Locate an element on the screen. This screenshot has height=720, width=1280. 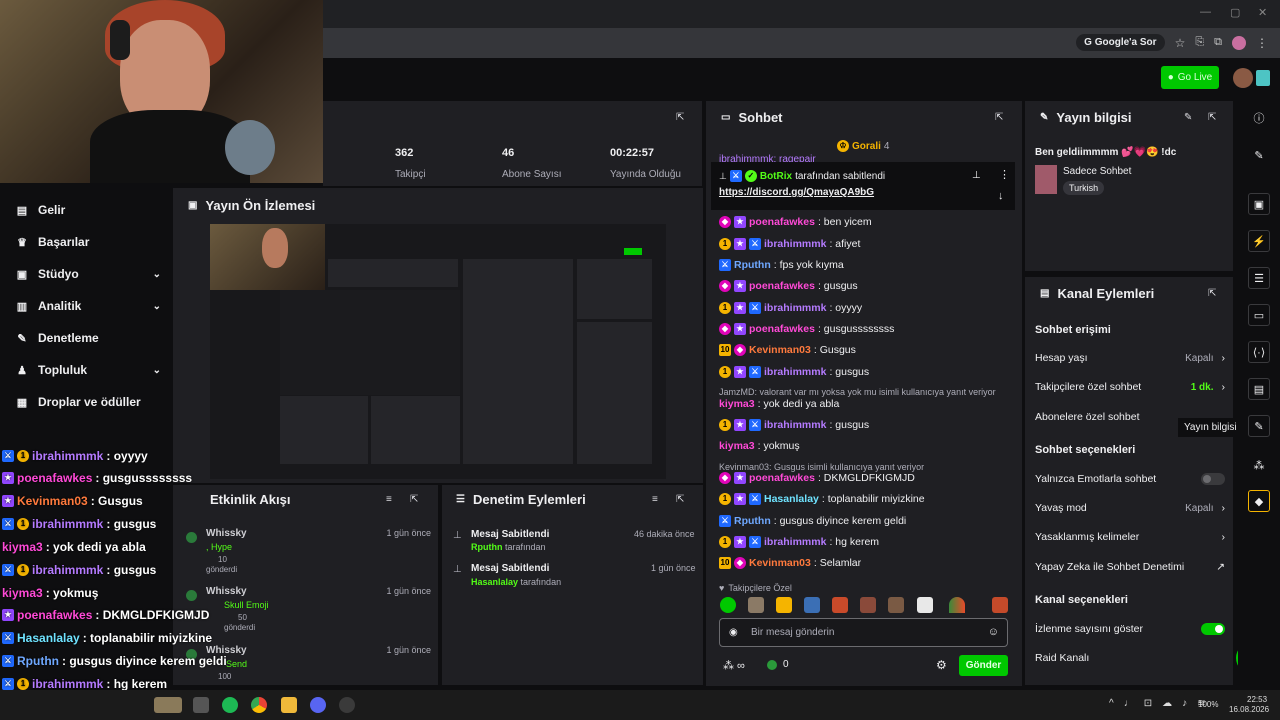
emote-crown is located at coordinates (784, 605).